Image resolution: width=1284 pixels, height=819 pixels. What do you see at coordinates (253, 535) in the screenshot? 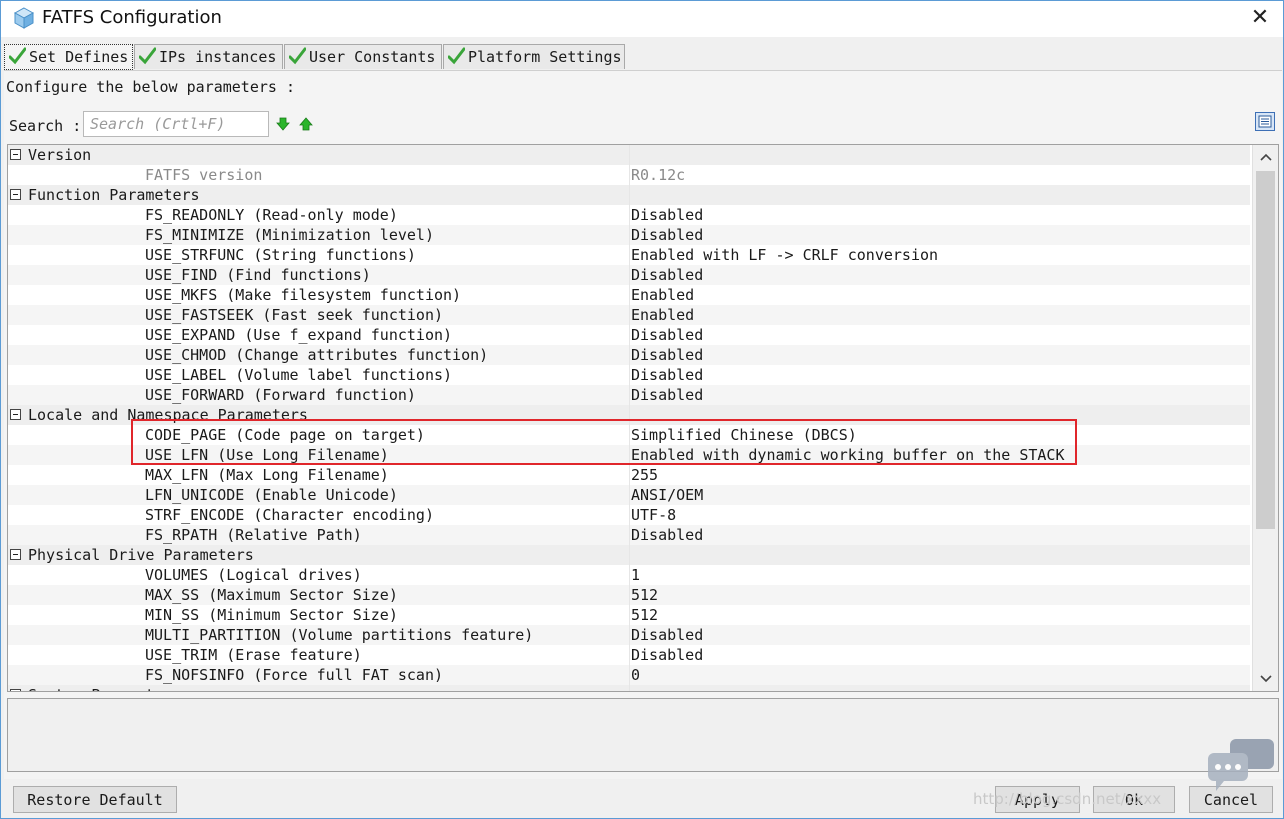
I see `parameter-name: FS_RPATH (Relative Path)` at bounding box center [253, 535].